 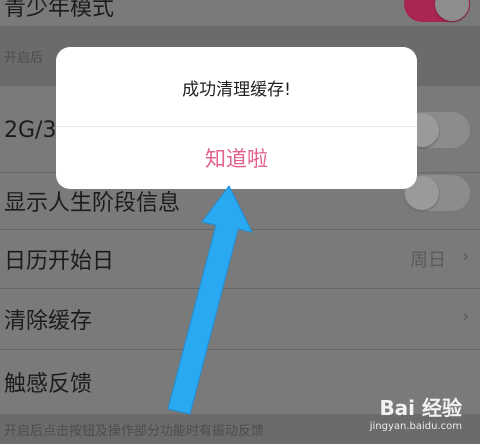 I want to click on setting-label-clear-cache: 清除缓存, so click(x=48, y=321).